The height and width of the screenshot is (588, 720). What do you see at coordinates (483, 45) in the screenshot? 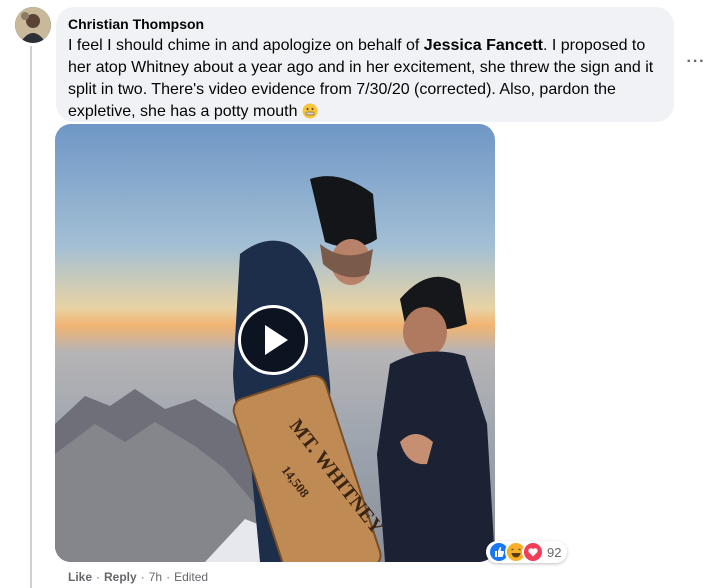
I see `mention-link: Jessica Fancett` at bounding box center [483, 45].